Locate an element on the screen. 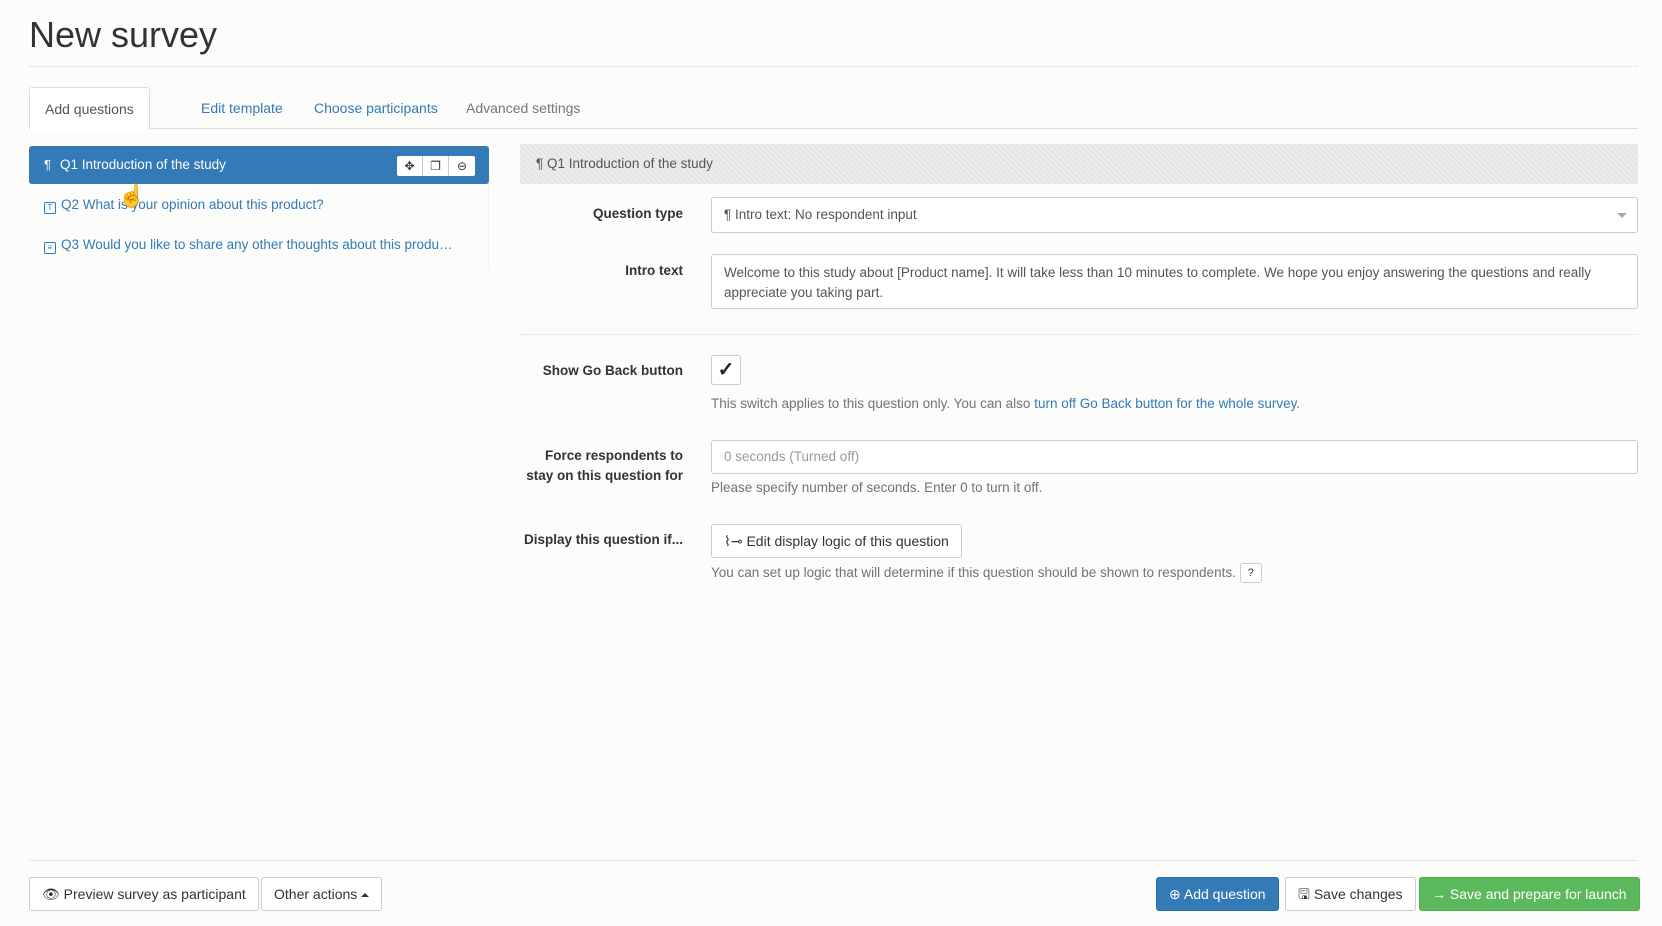 The image size is (1662, 926). edit-display-logic-button: ⌇⊸ Edit display logic of this question is located at coordinates (836, 541).